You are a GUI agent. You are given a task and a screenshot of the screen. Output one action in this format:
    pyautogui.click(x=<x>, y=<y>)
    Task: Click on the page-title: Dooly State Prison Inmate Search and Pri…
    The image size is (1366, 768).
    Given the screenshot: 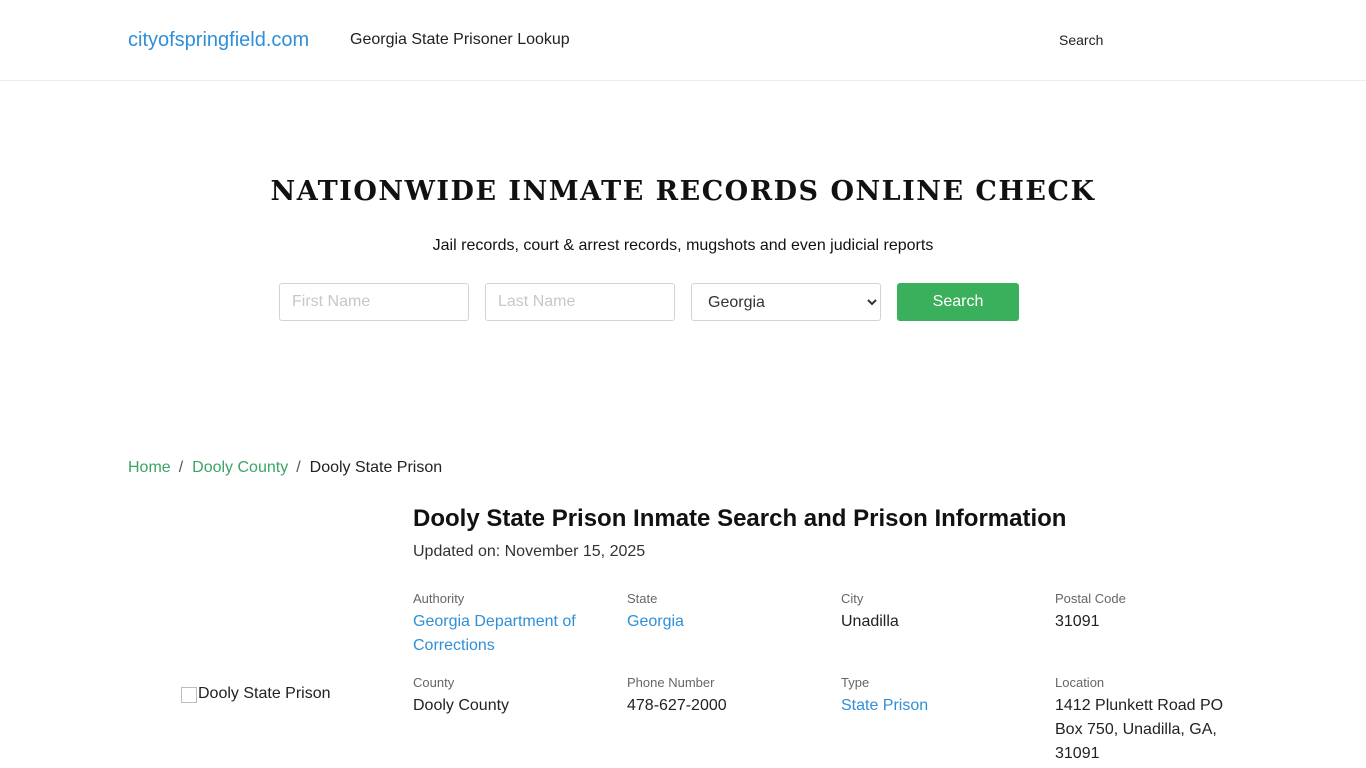 What is the action you would take?
    pyautogui.click(x=740, y=518)
    